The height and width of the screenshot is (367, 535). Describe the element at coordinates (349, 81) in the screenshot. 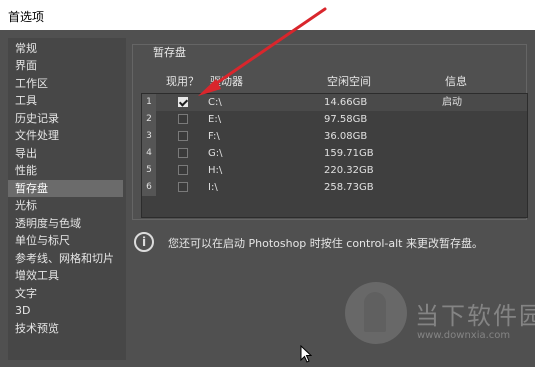

I see `column-free-space: 空闲空间` at that location.